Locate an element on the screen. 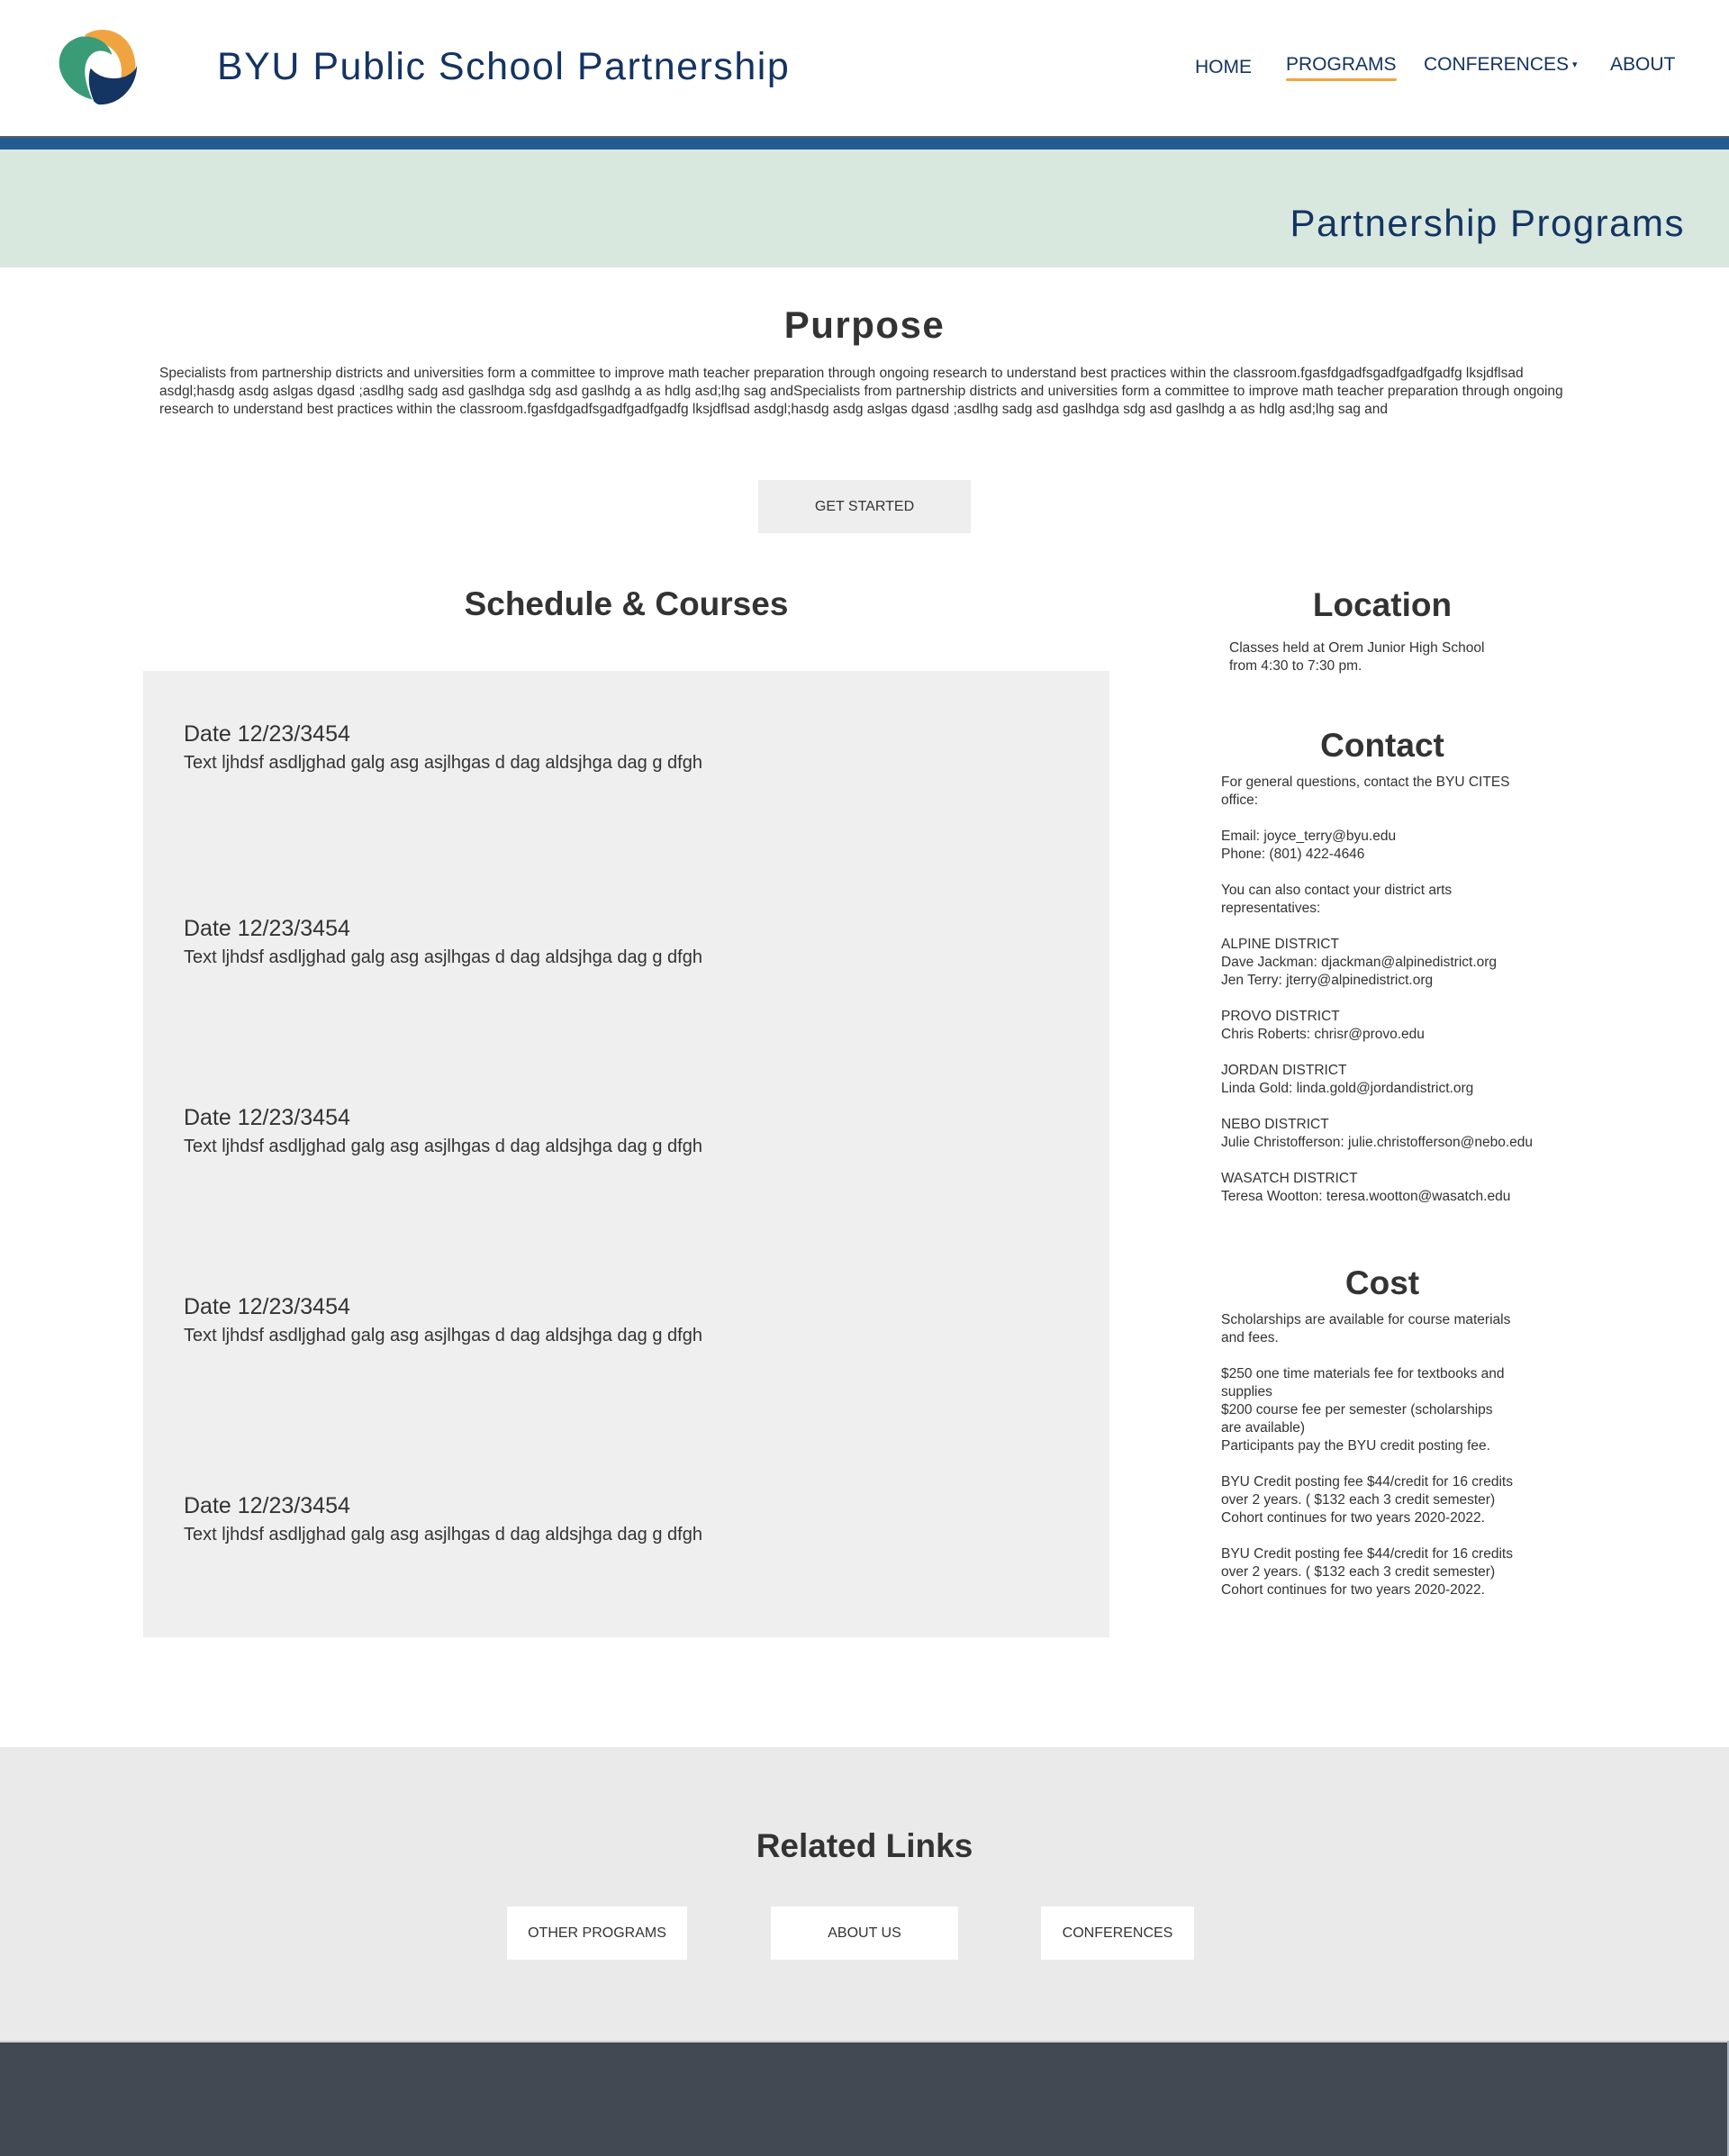 Image resolution: width=1729 pixels, height=2156 pixels. purpose-heading: Purpose is located at coordinates (865, 324).